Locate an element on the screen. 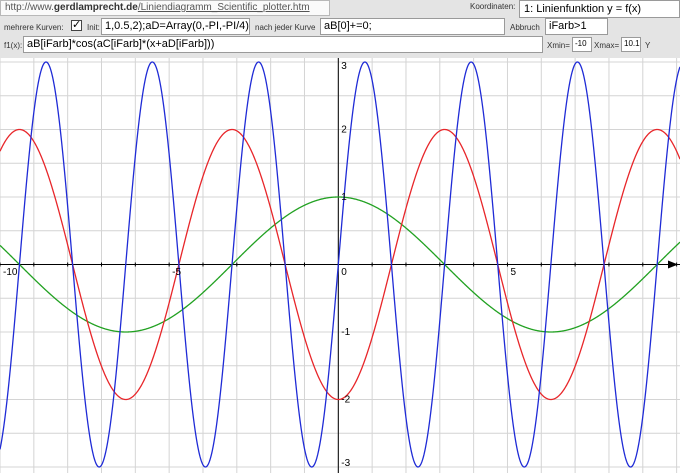  multi-curves-label: mehrere Kurven: is located at coordinates (34, 27).